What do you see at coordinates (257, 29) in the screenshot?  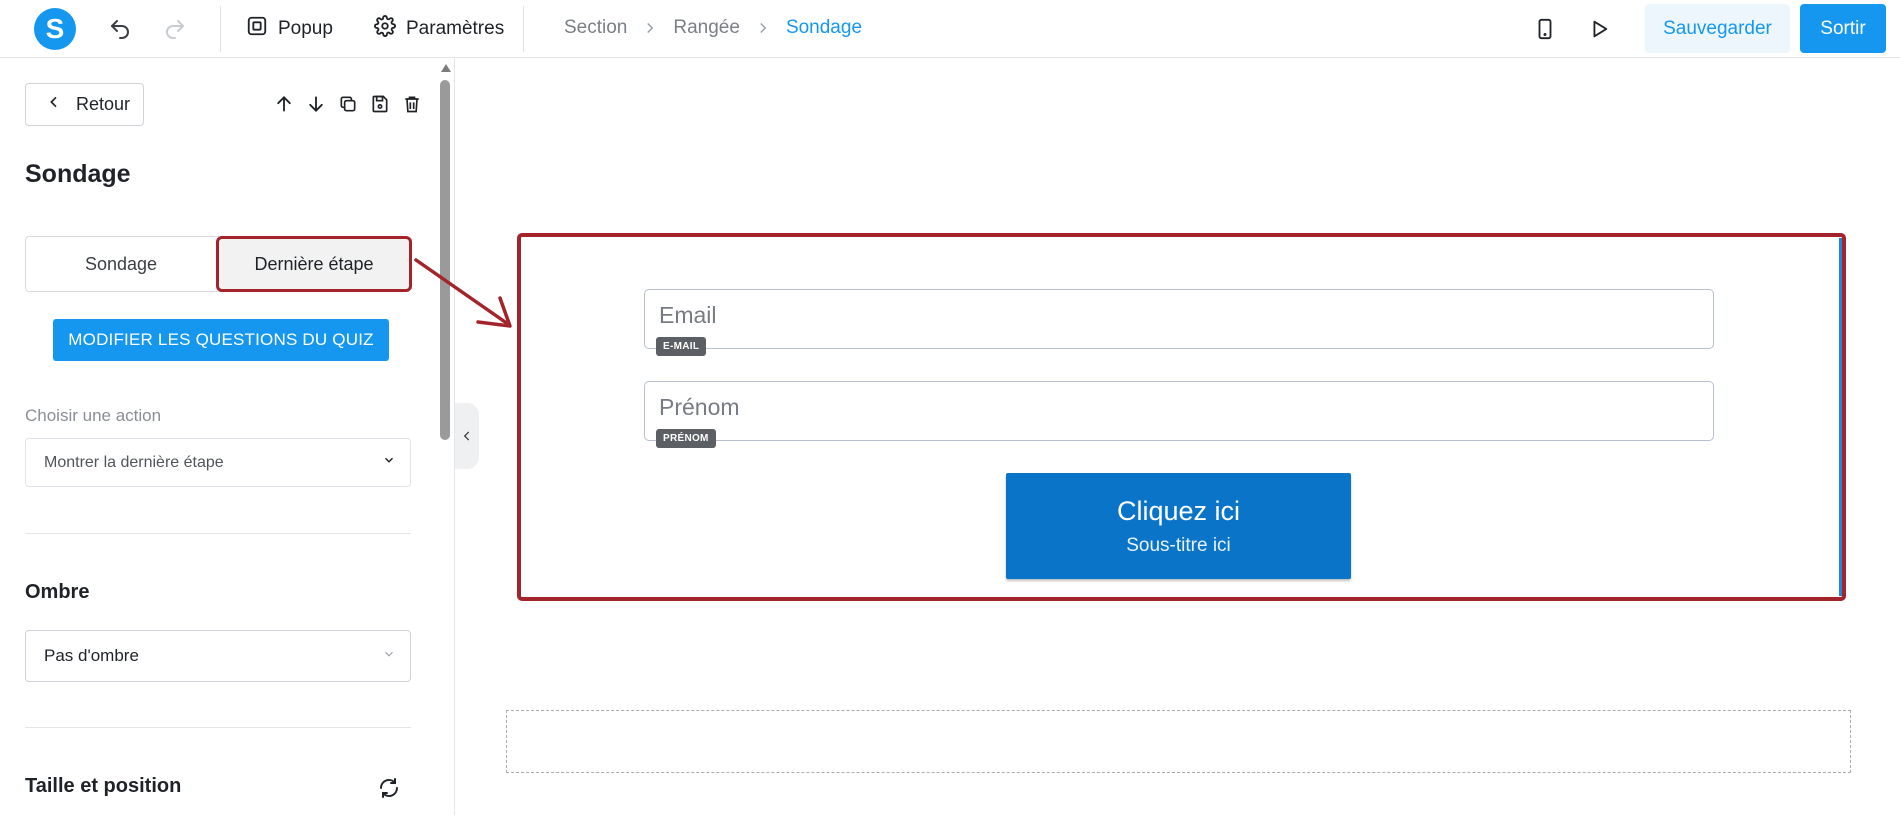 I see `popup-icon` at bounding box center [257, 29].